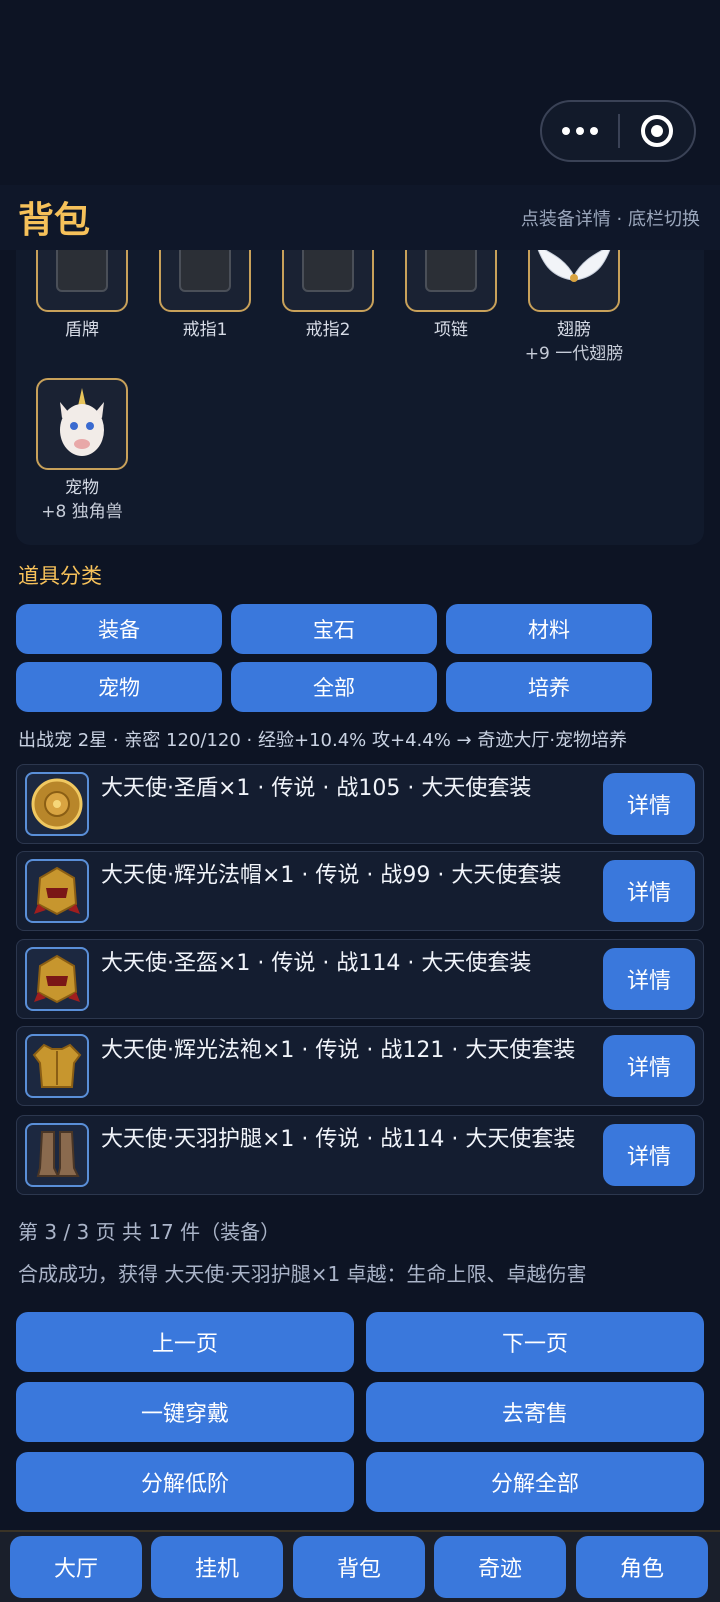  I want to click on header-hint: 点装备详情 · 底栏切换, so click(610, 219).